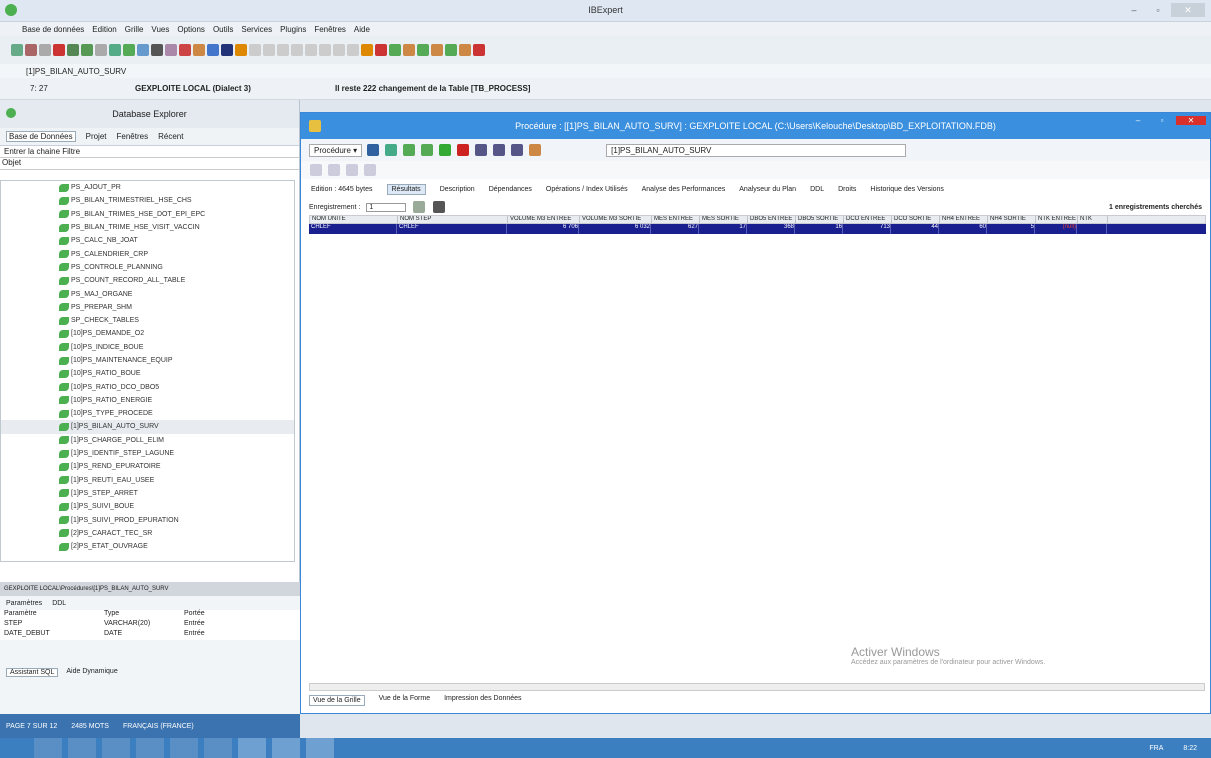 The image size is (1211, 758). I want to click on tab-3: Dépendances, so click(510, 189).